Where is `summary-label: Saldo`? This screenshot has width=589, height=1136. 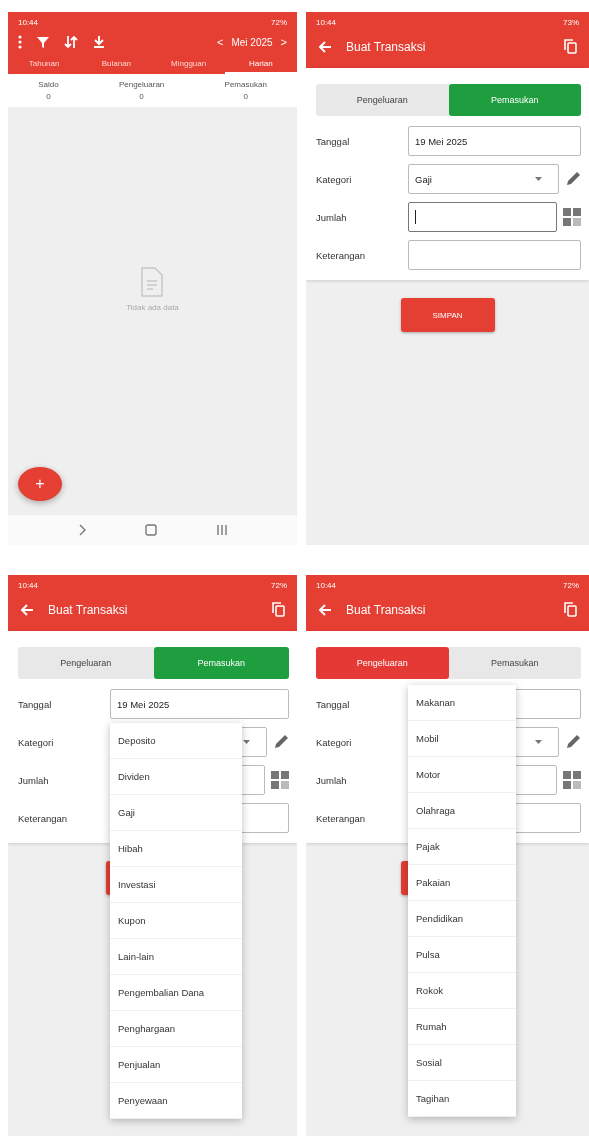
summary-label: Saldo is located at coordinates (48, 84).